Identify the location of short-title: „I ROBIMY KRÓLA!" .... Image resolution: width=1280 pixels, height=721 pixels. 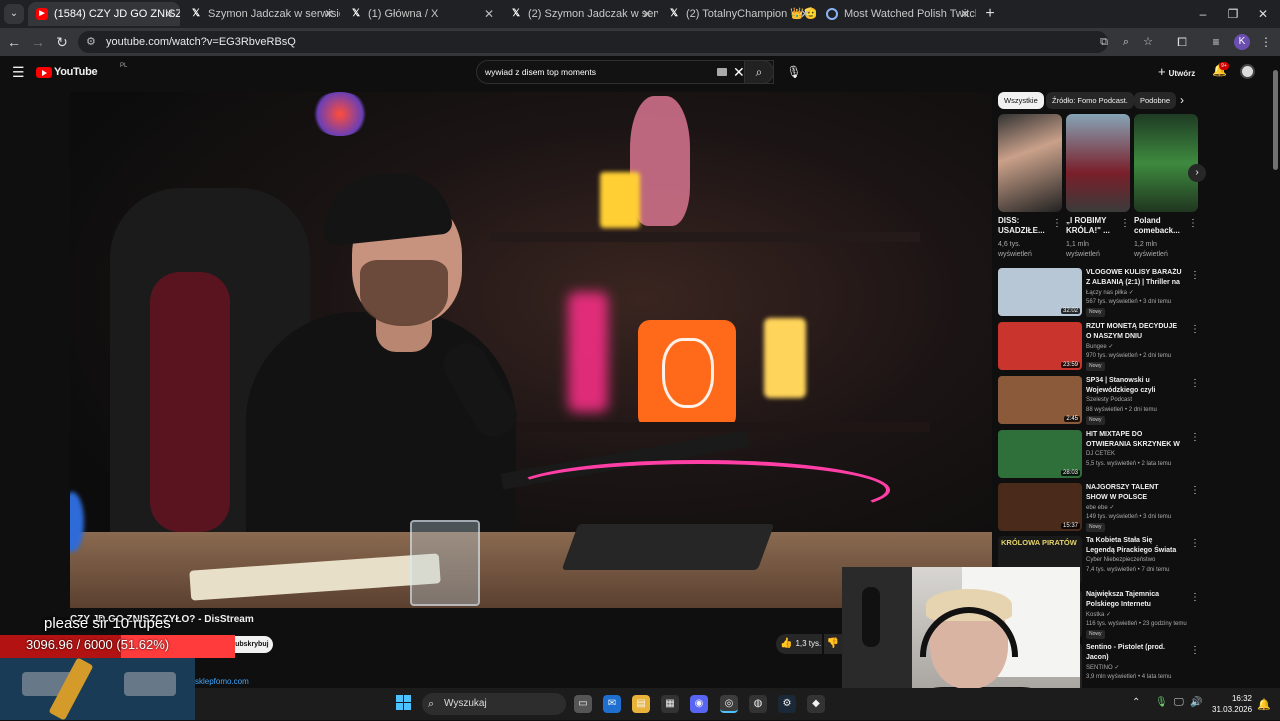
(1095, 226).